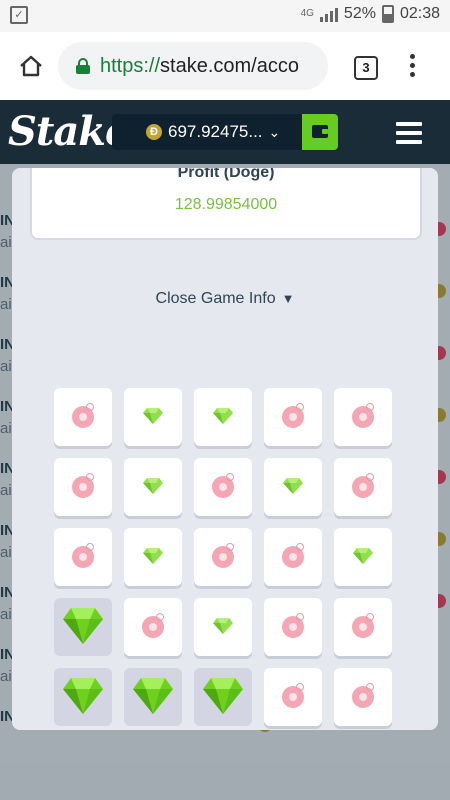 This screenshot has height=800, width=450. What do you see at coordinates (419, 13) in the screenshot?
I see `clock: 02:38` at bounding box center [419, 13].